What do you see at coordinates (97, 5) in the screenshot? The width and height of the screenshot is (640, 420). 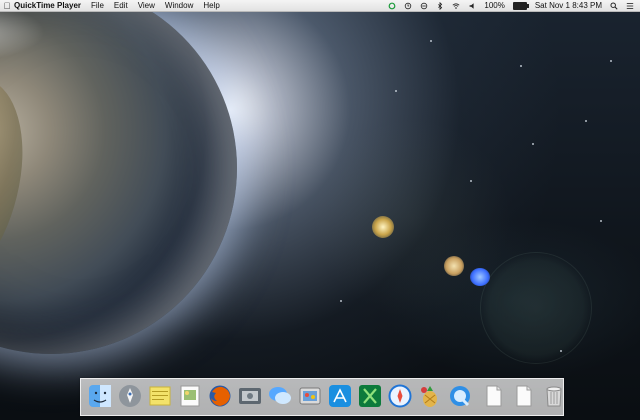 I see `menu-file: File` at bounding box center [97, 5].